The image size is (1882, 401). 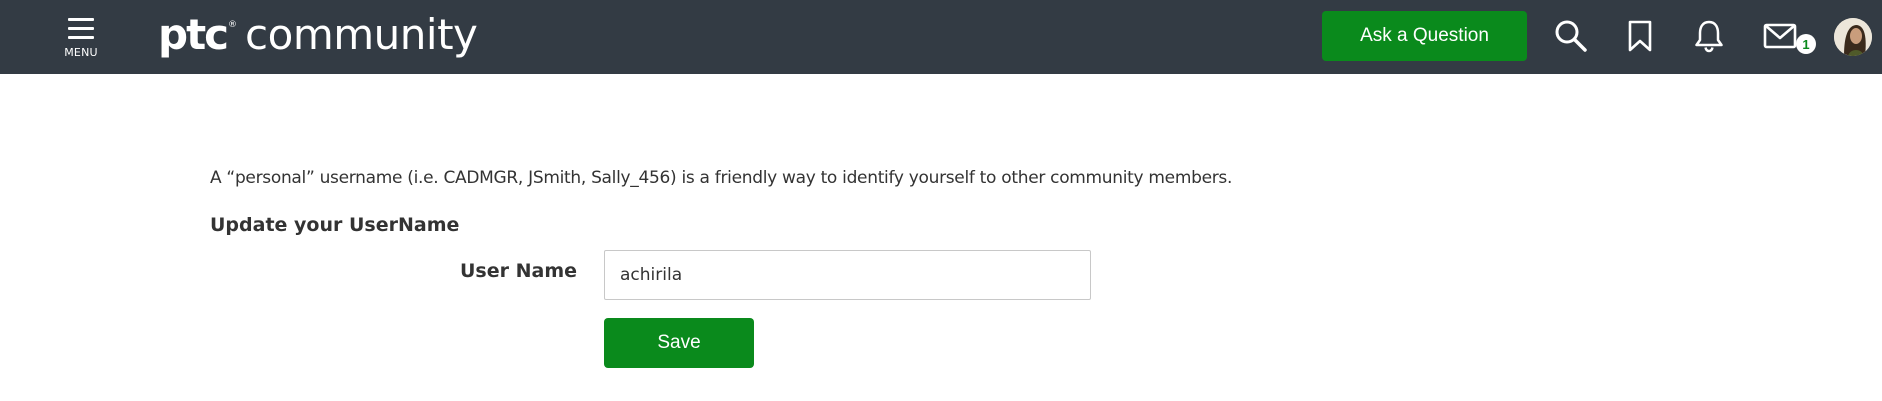 I want to click on ptc-community-logo: ptc ® community, so click(x=318, y=35).